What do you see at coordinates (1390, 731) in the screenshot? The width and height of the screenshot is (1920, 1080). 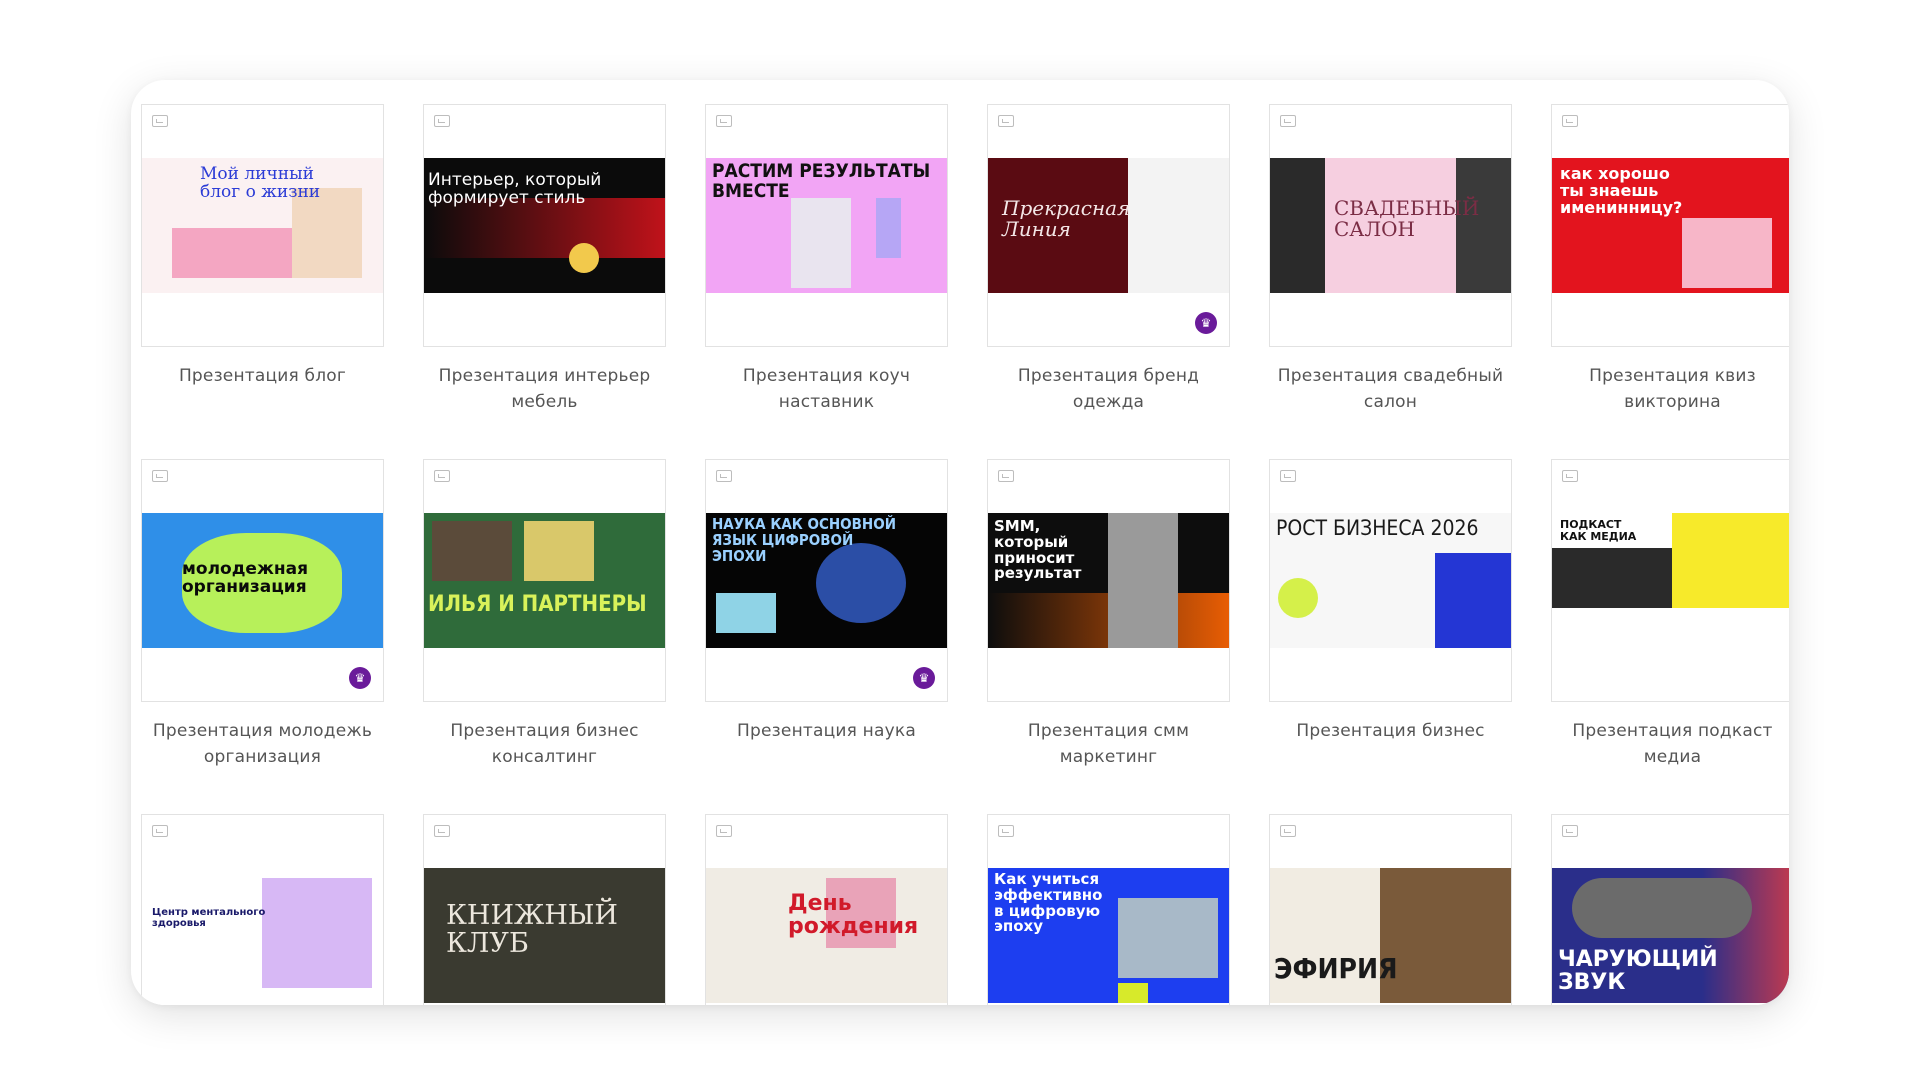 I see `template-caption: Презентация бизнес` at bounding box center [1390, 731].